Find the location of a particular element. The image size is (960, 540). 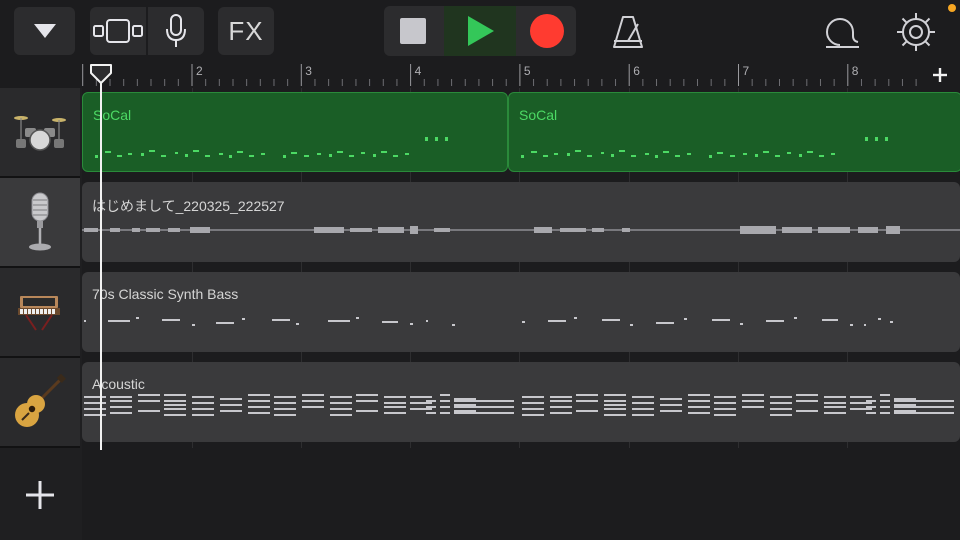

play-icon is located at coordinates (481, 31).